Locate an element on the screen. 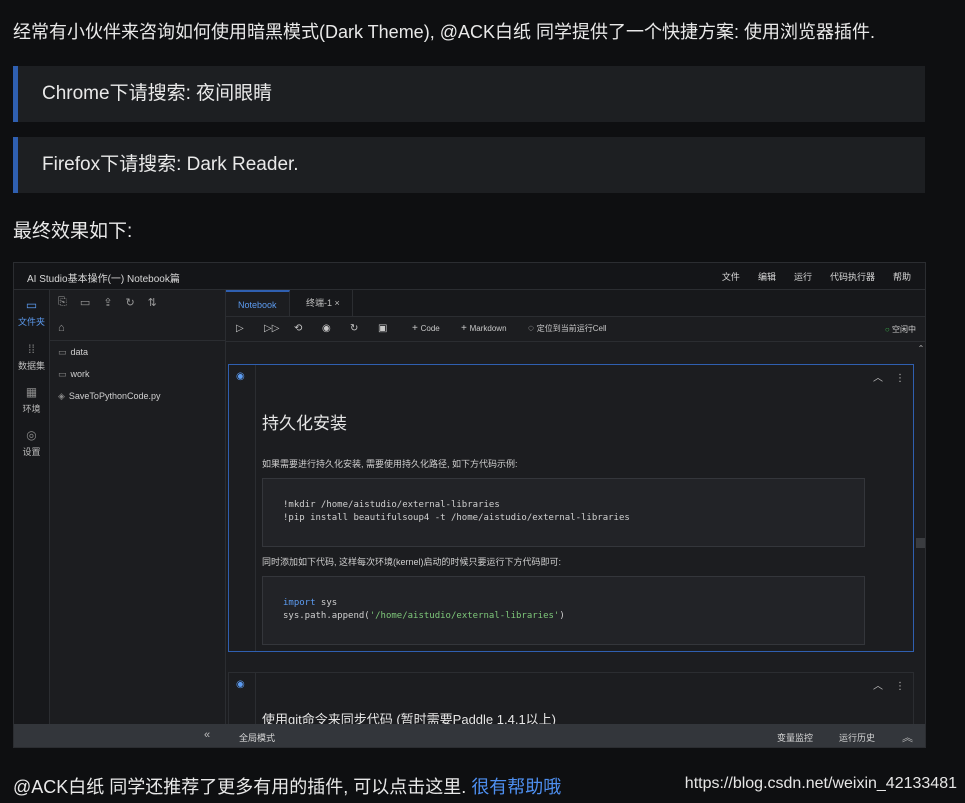 The width and height of the screenshot is (965, 803). leftbar-settings-label: 设置 is located at coordinates (31, 452).